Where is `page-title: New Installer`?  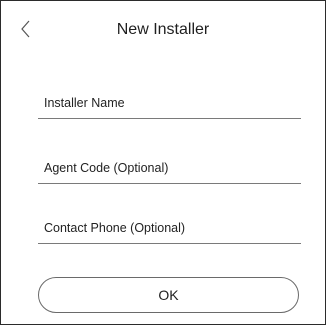
page-title: New Installer is located at coordinates (163, 29).